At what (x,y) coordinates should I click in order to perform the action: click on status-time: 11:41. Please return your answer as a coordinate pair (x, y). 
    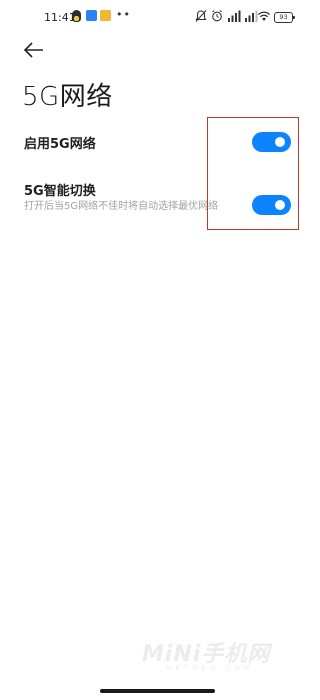
    Looking at the image, I should click on (60, 17).